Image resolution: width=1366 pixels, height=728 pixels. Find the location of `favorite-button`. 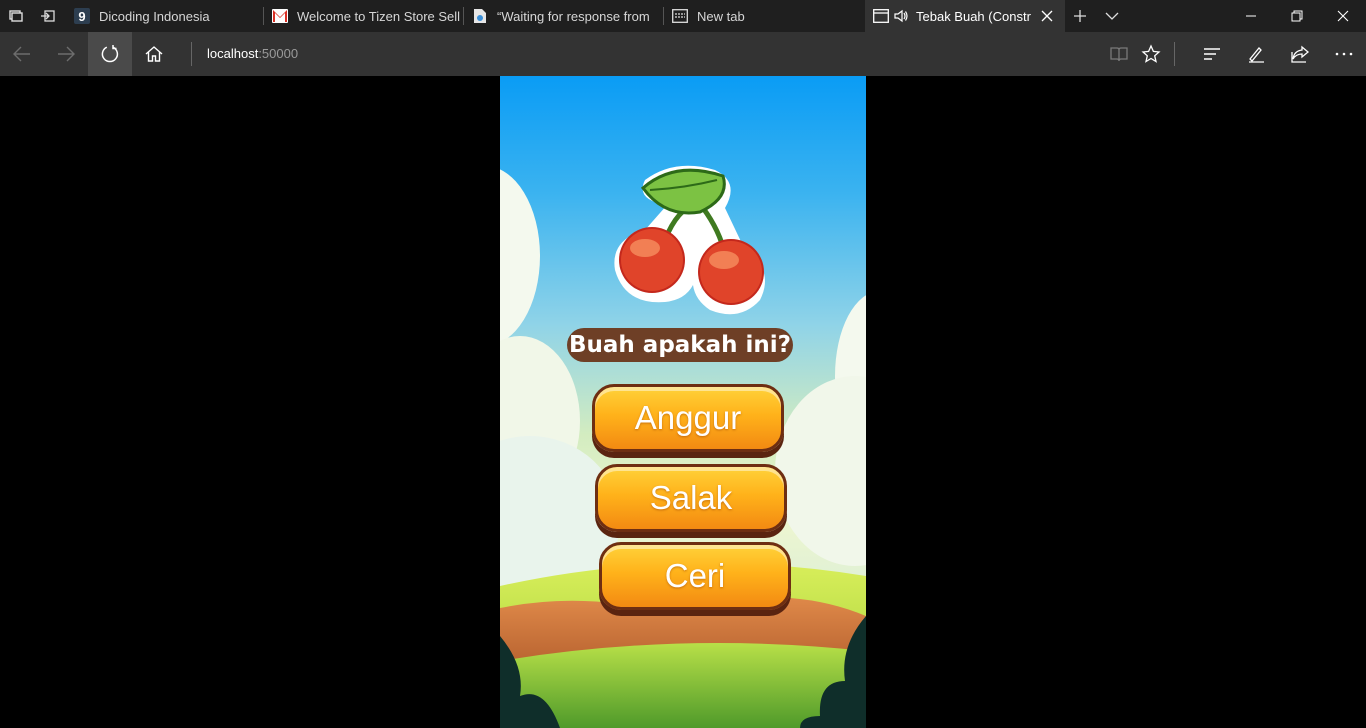

favorite-button is located at coordinates (1151, 54).